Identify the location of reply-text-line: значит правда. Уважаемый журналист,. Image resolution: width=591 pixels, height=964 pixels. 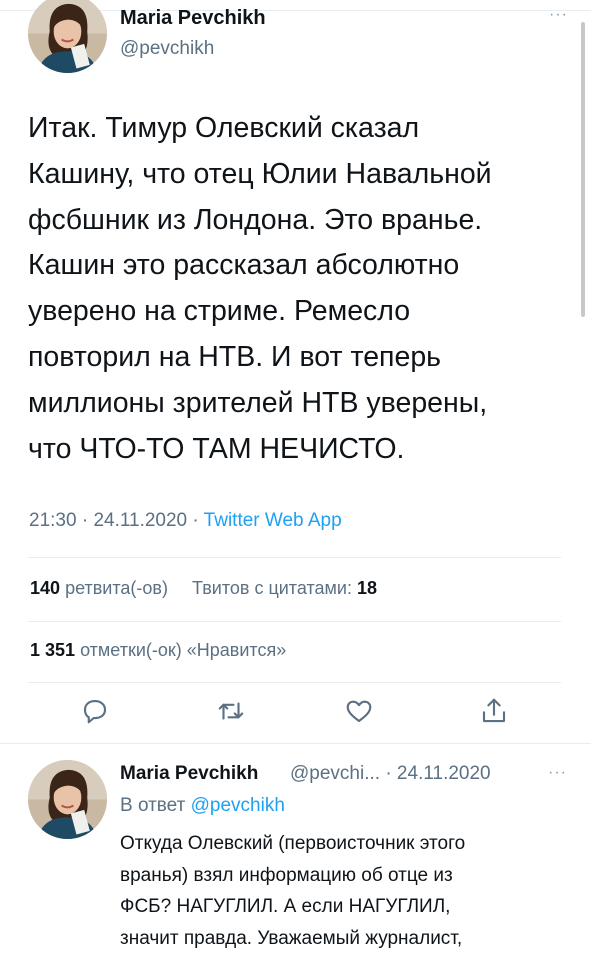
(291, 938).